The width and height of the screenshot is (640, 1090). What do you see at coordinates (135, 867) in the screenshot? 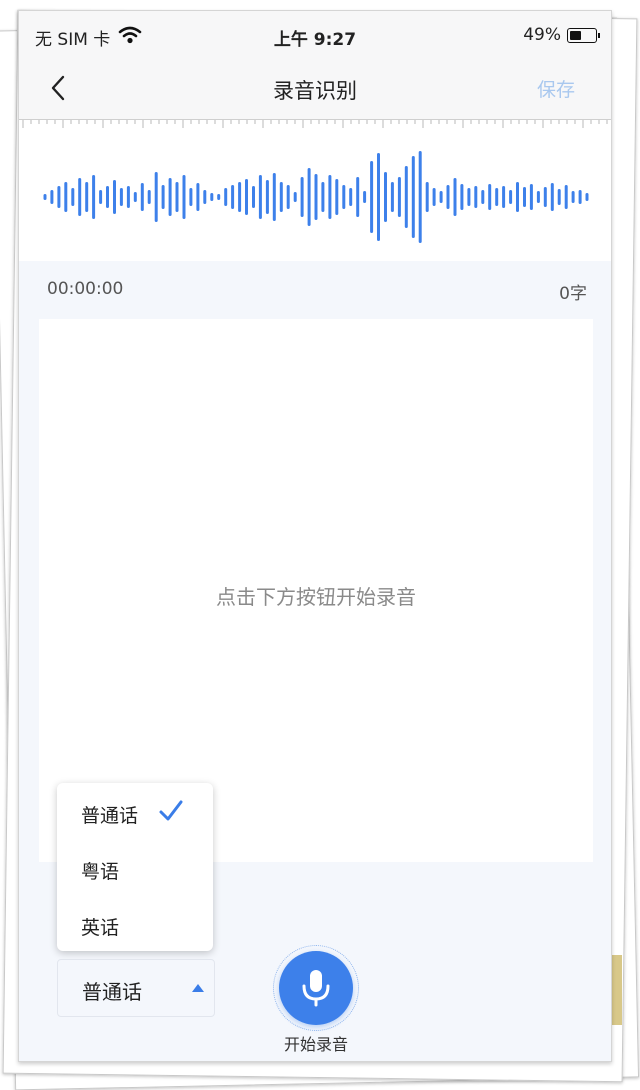
I see `language-dropdown: 普通话 粤语 英话` at bounding box center [135, 867].